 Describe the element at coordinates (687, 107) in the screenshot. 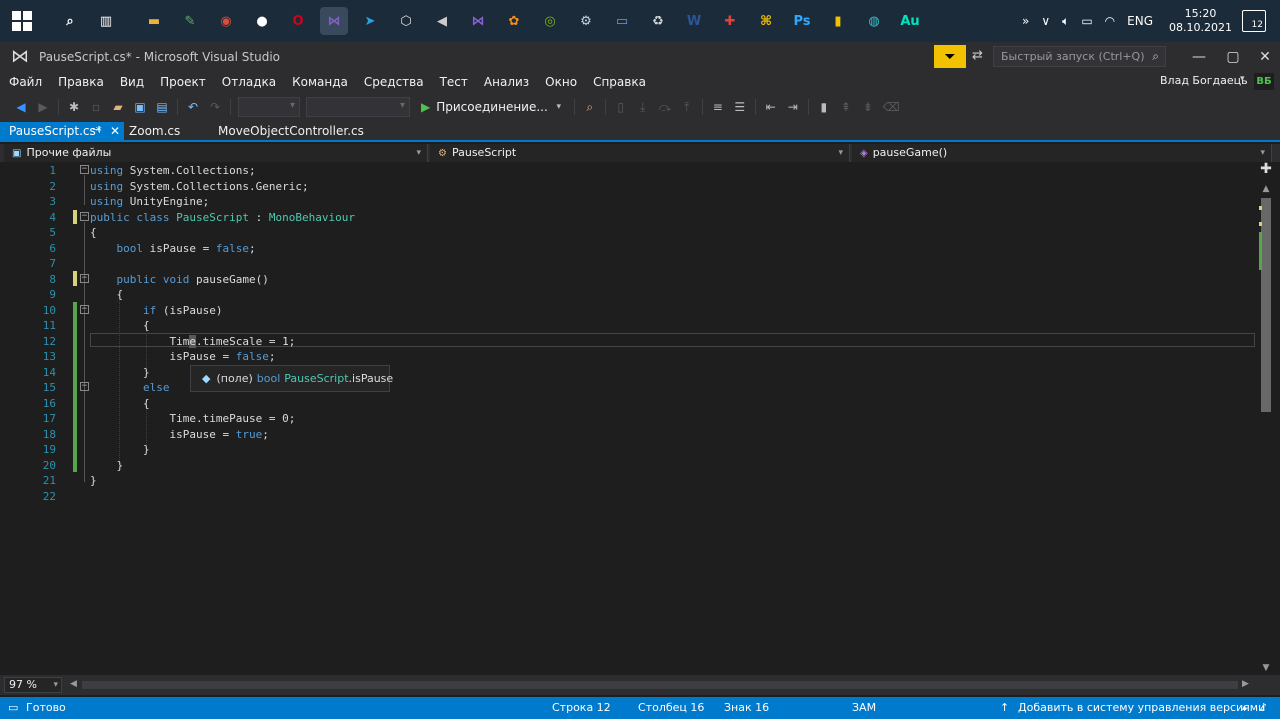

I see `step-out-icon: ⤒` at that location.